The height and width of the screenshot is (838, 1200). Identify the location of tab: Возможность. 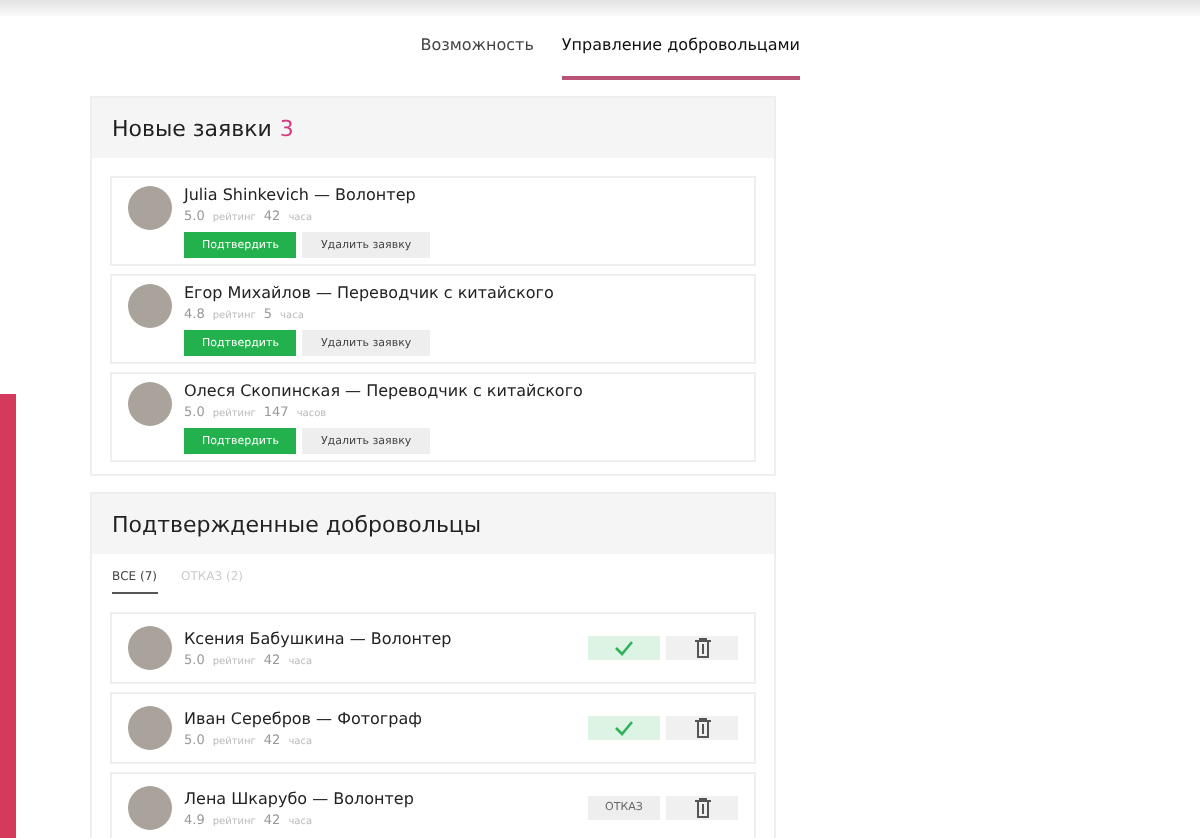
(477, 54).